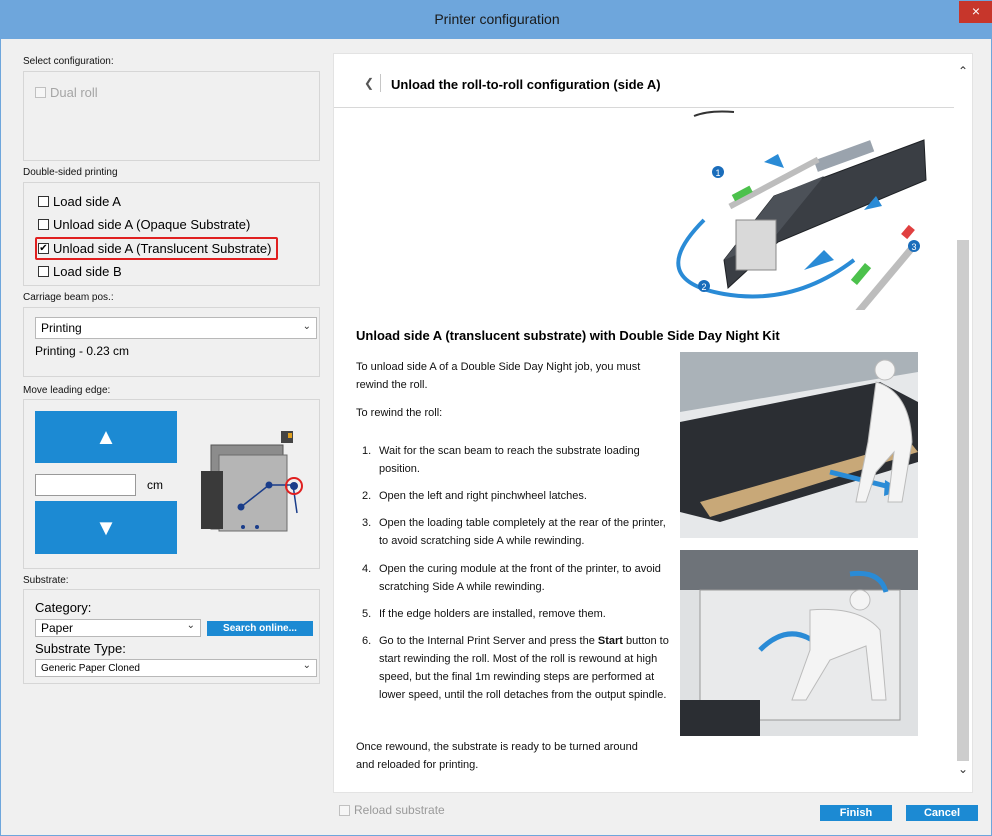  What do you see at coordinates (756, 245) in the screenshot?
I see `printer-cabinet` at bounding box center [756, 245].